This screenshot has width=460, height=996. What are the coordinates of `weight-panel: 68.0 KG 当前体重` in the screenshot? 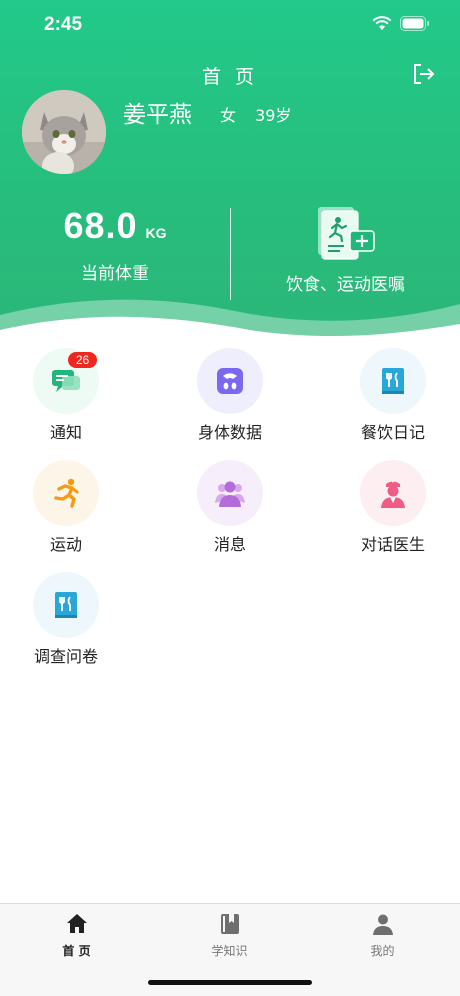 It's located at (115, 244).